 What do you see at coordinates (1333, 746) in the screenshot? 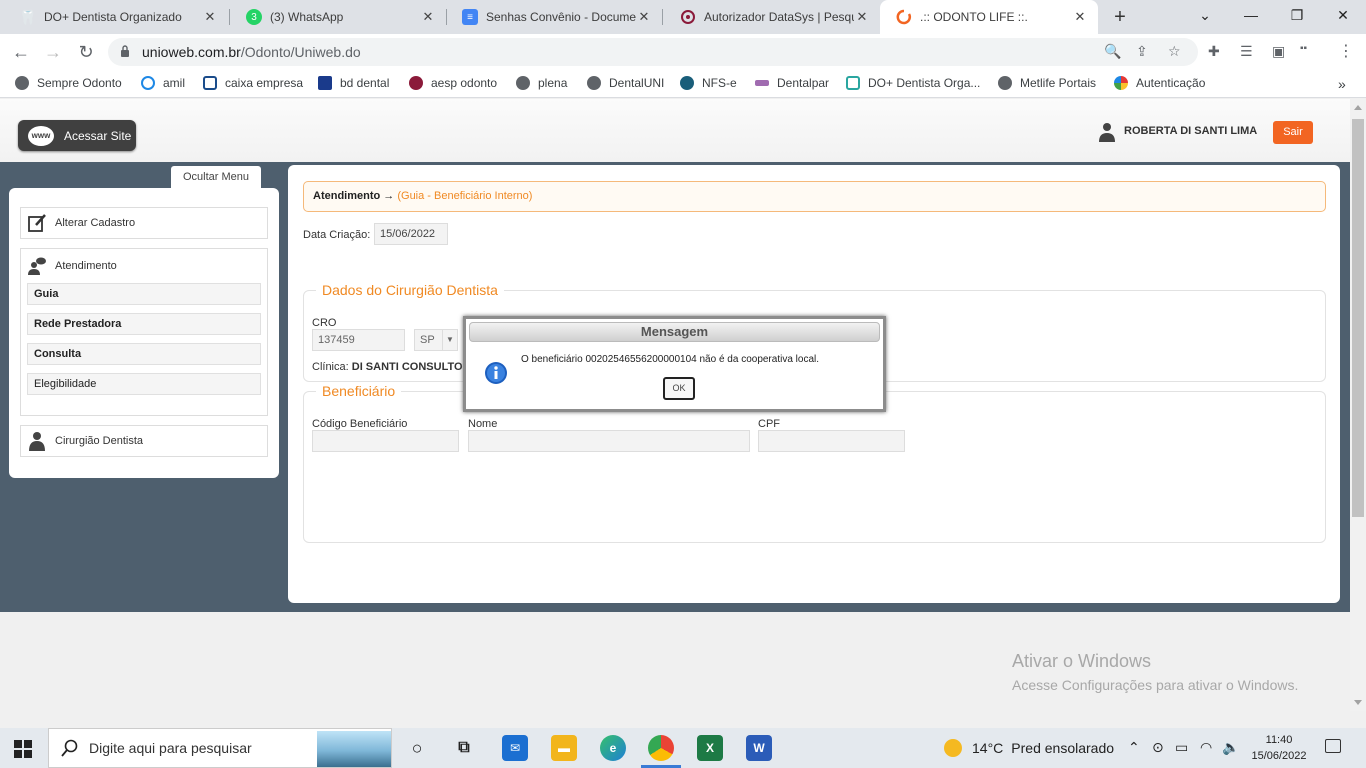
I see `notification-icon` at bounding box center [1333, 746].